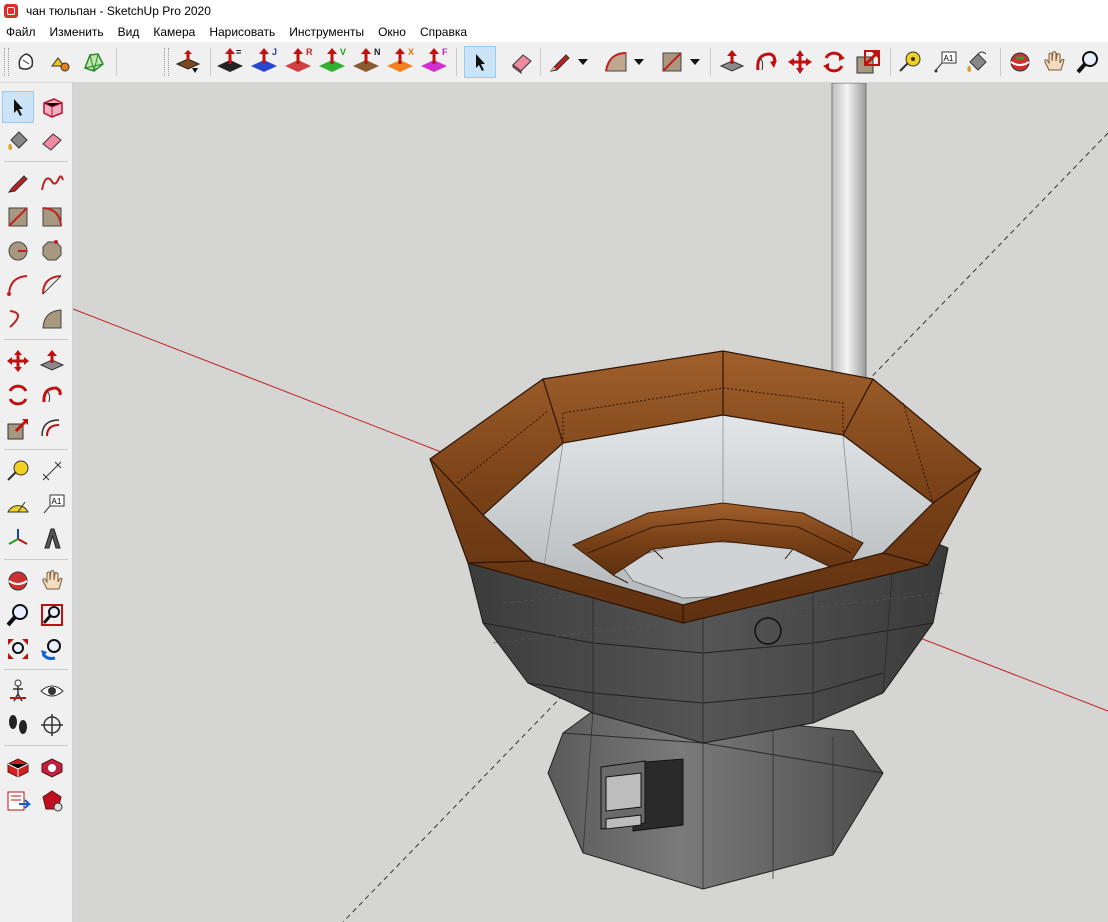 The height and width of the screenshot is (922, 1108). What do you see at coordinates (52, 725) in the screenshot?
I see `section-plane-icon` at bounding box center [52, 725].